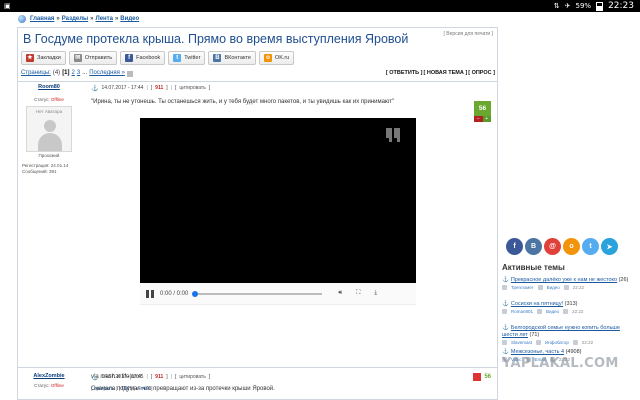  I want to click on breadcrumb-feed: Лента, so click(104, 19).